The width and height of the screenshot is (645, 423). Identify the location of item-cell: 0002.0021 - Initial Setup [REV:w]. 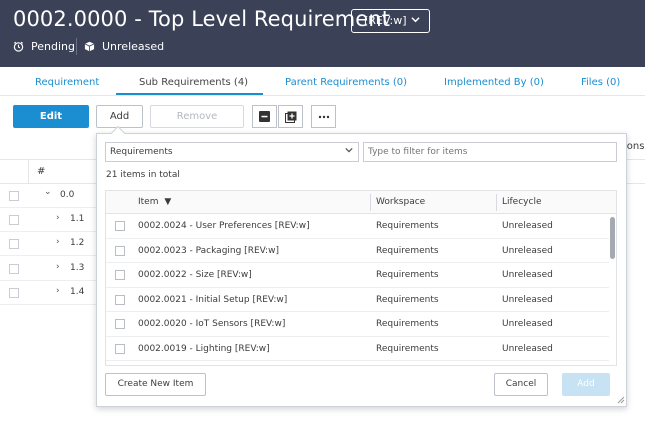
(213, 299).